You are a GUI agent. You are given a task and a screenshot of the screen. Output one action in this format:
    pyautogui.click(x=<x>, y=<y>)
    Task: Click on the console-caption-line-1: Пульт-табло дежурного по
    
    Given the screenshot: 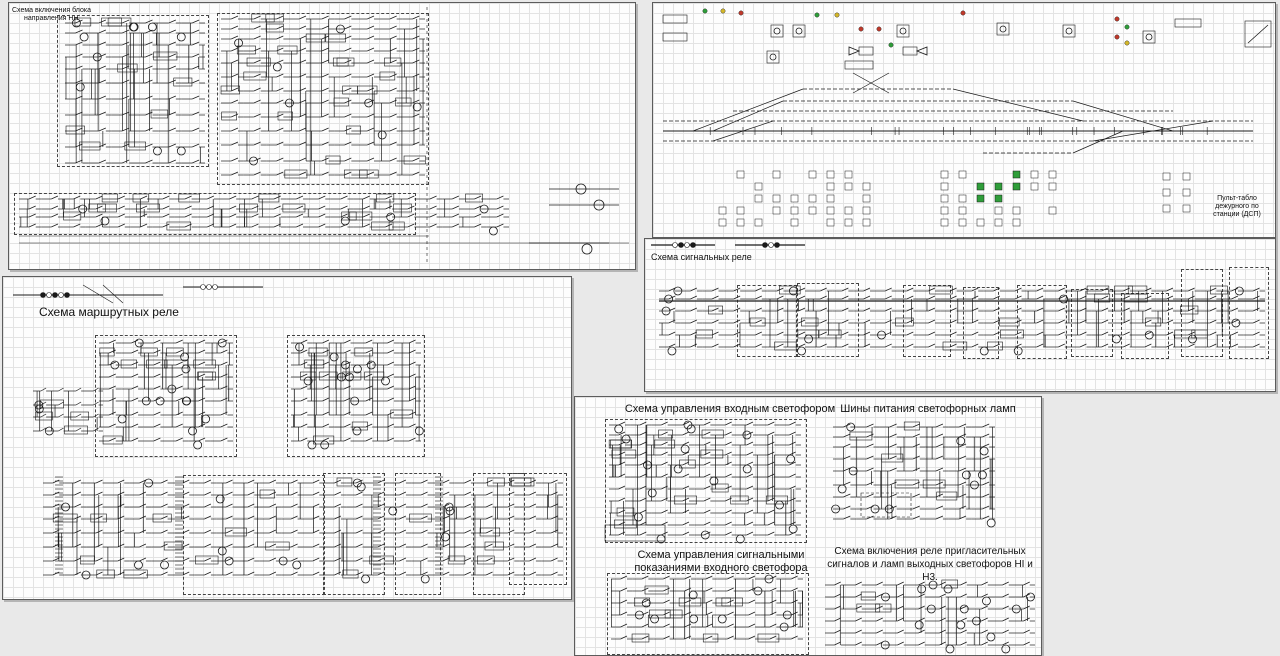 What is the action you would take?
    pyautogui.click(x=1237, y=202)
    